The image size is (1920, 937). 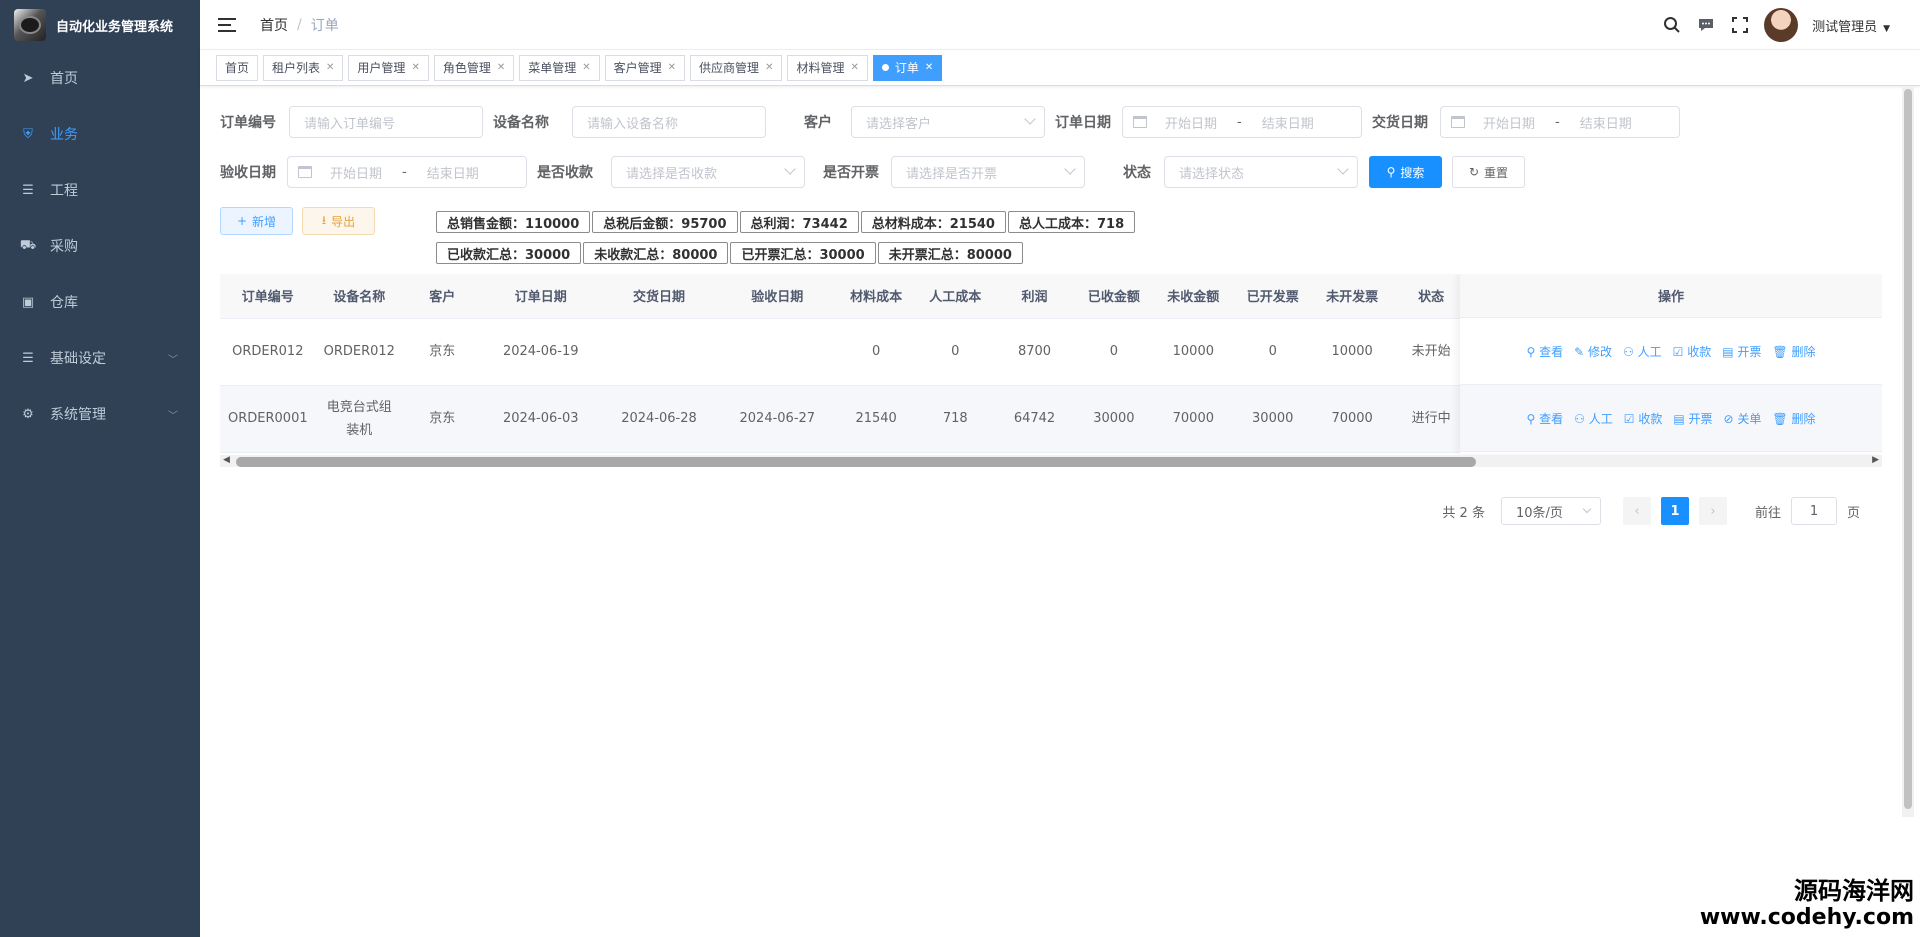 I want to click on sidebar-item-business: ⛨ 业务, so click(x=100, y=134).